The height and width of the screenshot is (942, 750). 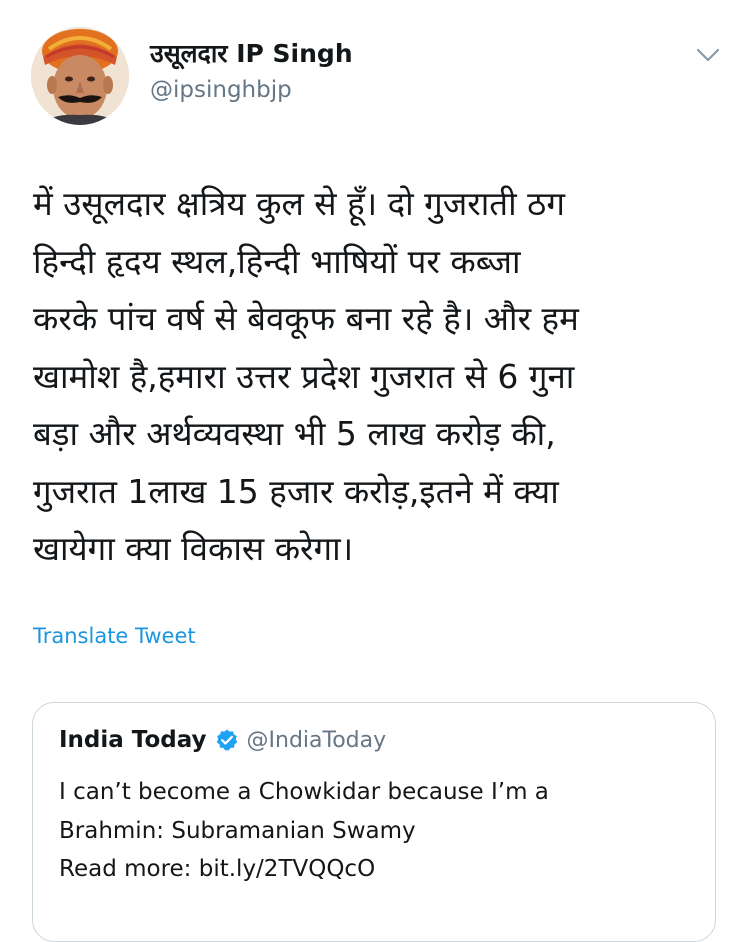 I want to click on chevron-down-icon, so click(x=708, y=55).